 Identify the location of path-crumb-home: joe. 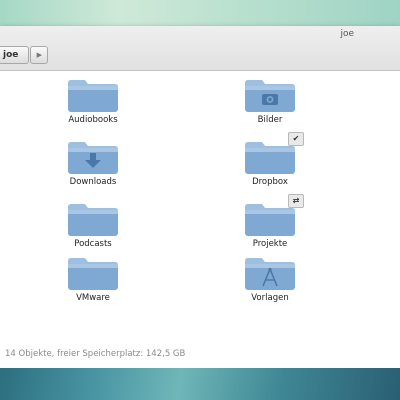
(15, 55).